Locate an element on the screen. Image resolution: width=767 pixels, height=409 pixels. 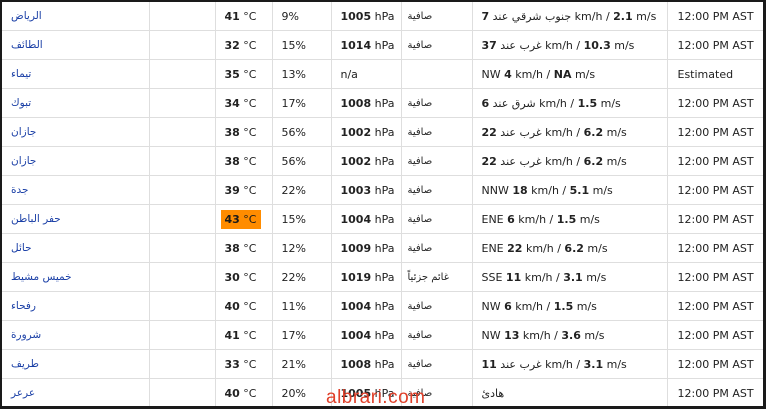
city-link: شرورة is located at coordinates (76, 335).